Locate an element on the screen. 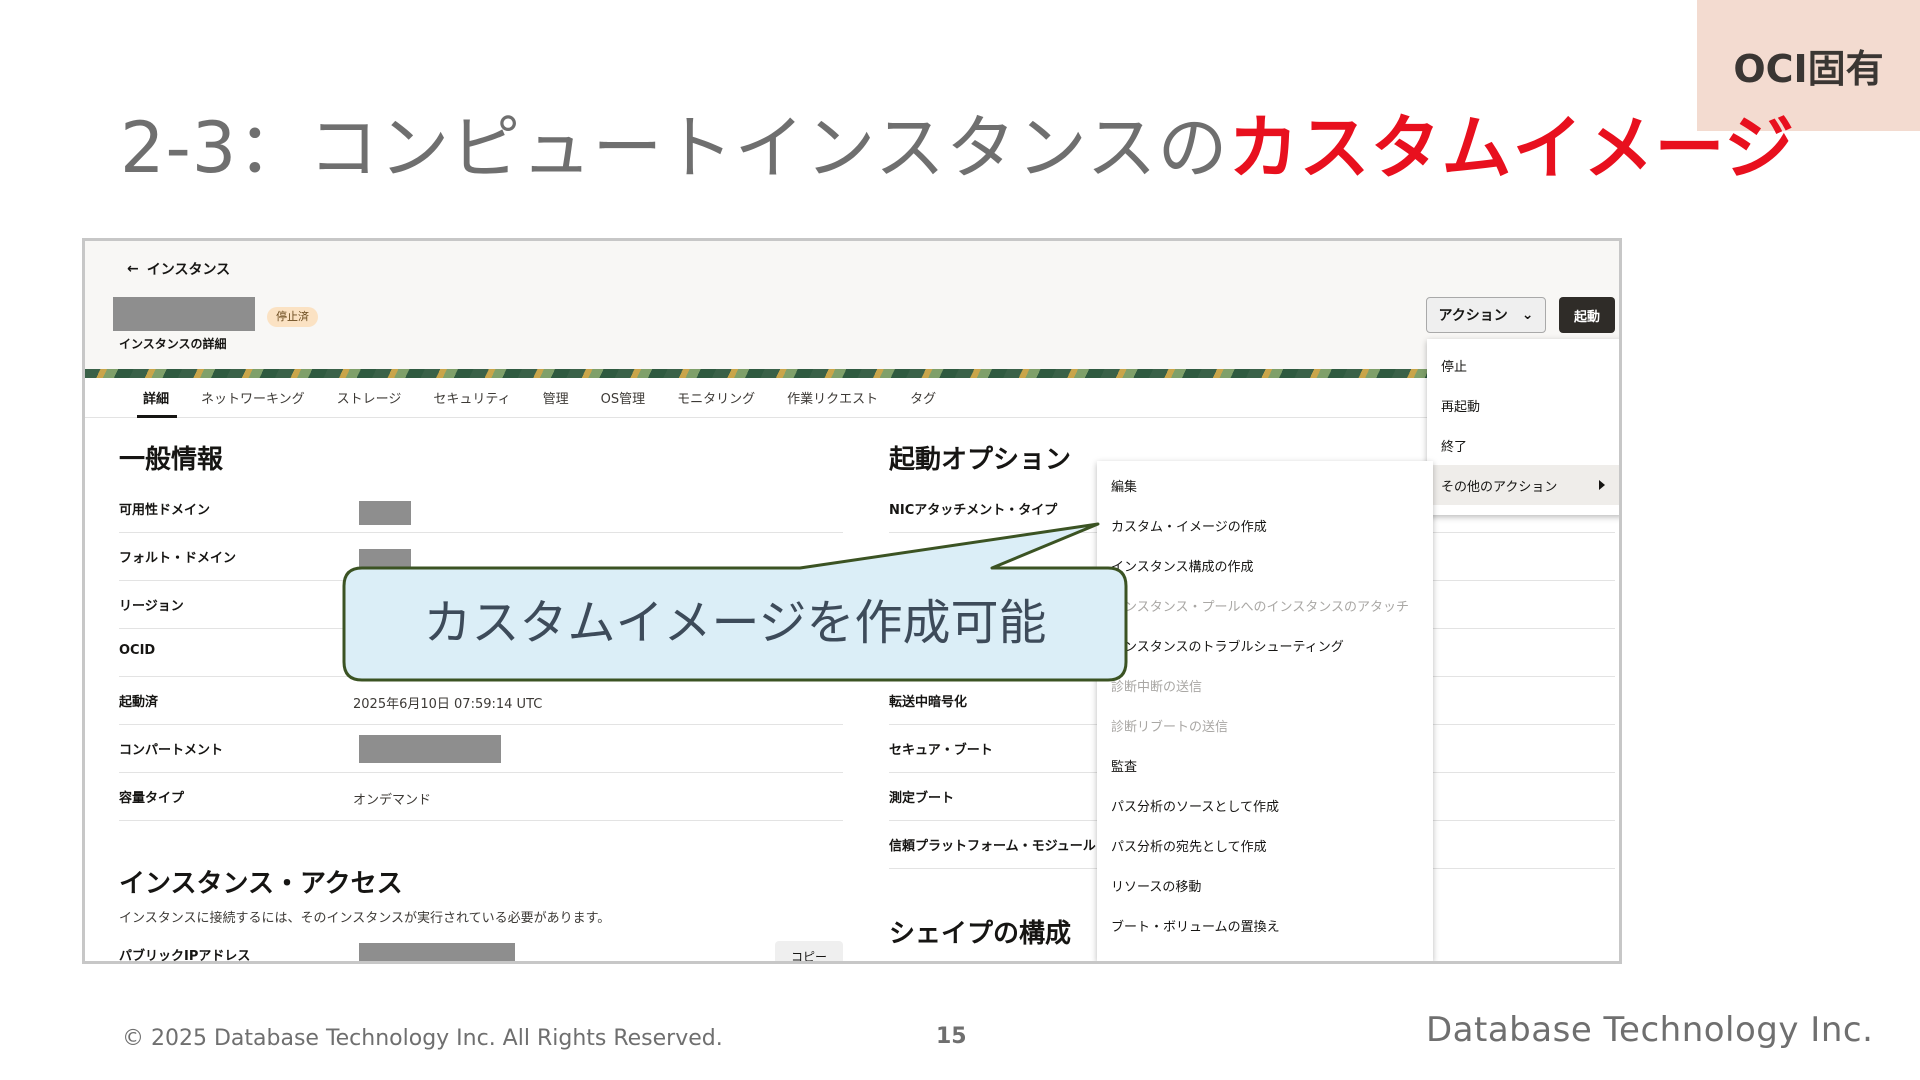  menu-item-create-custom-image: カスタム・イメージの作成 is located at coordinates (1265, 525).